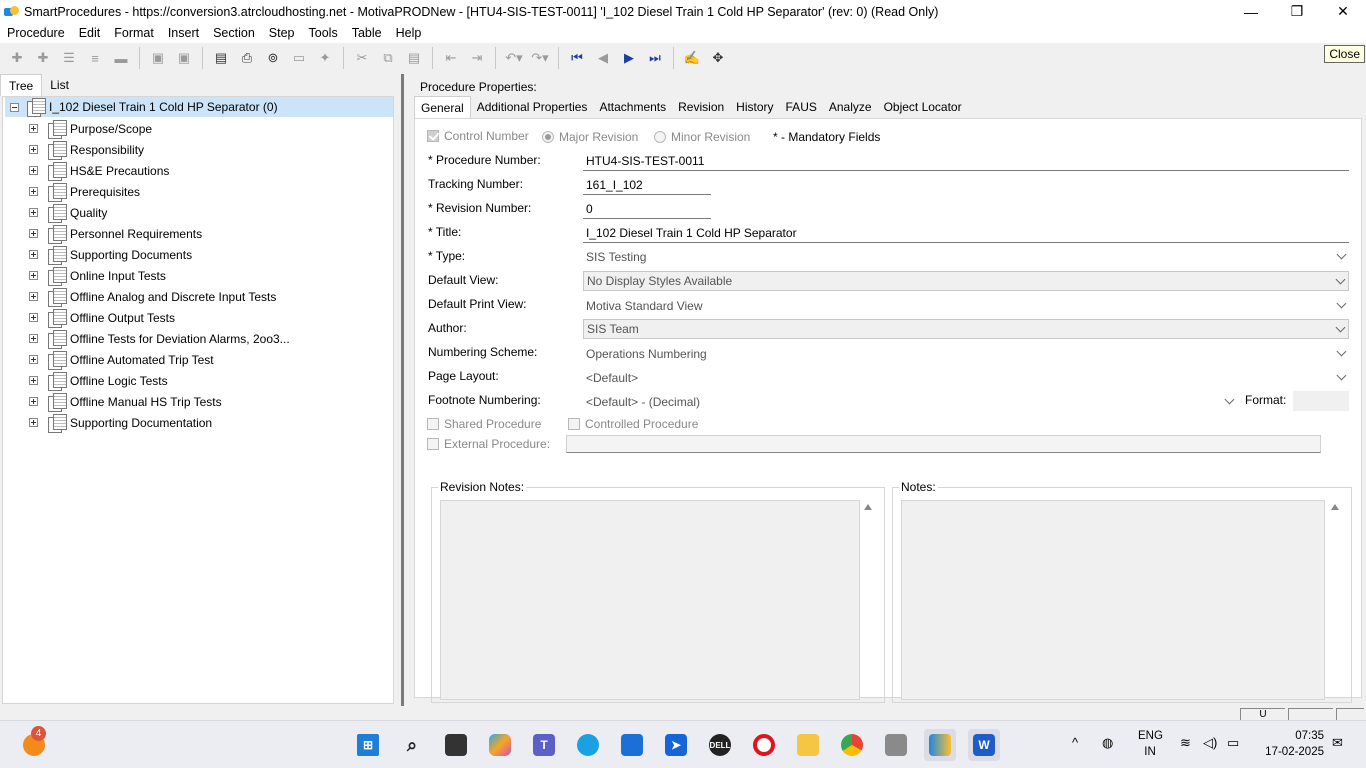 This screenshot has width=1366, height=768. What do you see at coordinates (910, 402) in the screenshot?
I see `footnote-numbering-dropdown: <Default> - (Decimal)` at bounding box center [910, 402].